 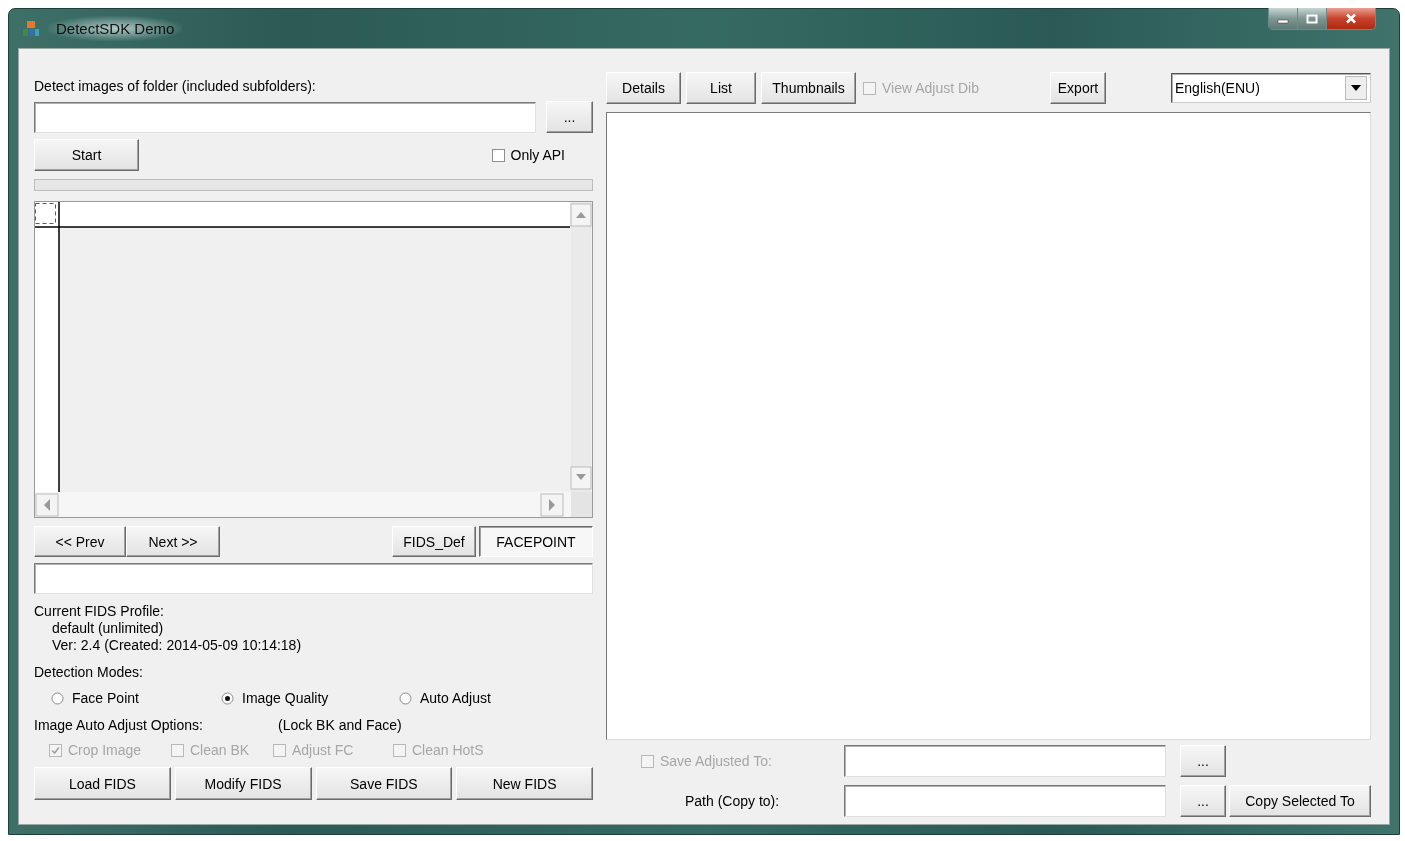 I want to click on checkbox-label: Only API, so click(x=537, y=155).